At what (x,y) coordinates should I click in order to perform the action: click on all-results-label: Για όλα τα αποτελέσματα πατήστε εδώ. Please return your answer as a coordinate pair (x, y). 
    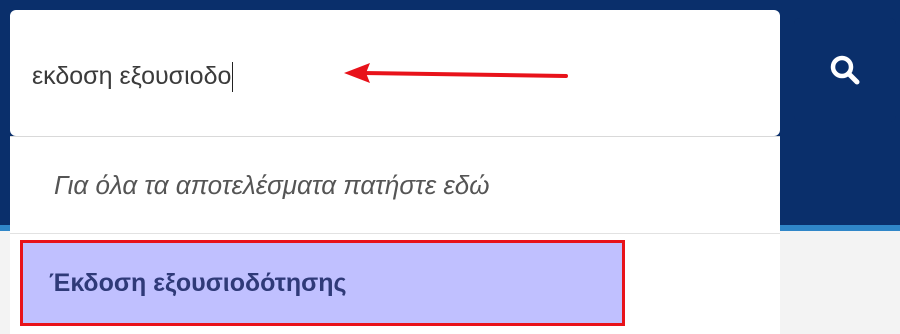
    Looking at the image, I should click on (272, 185).